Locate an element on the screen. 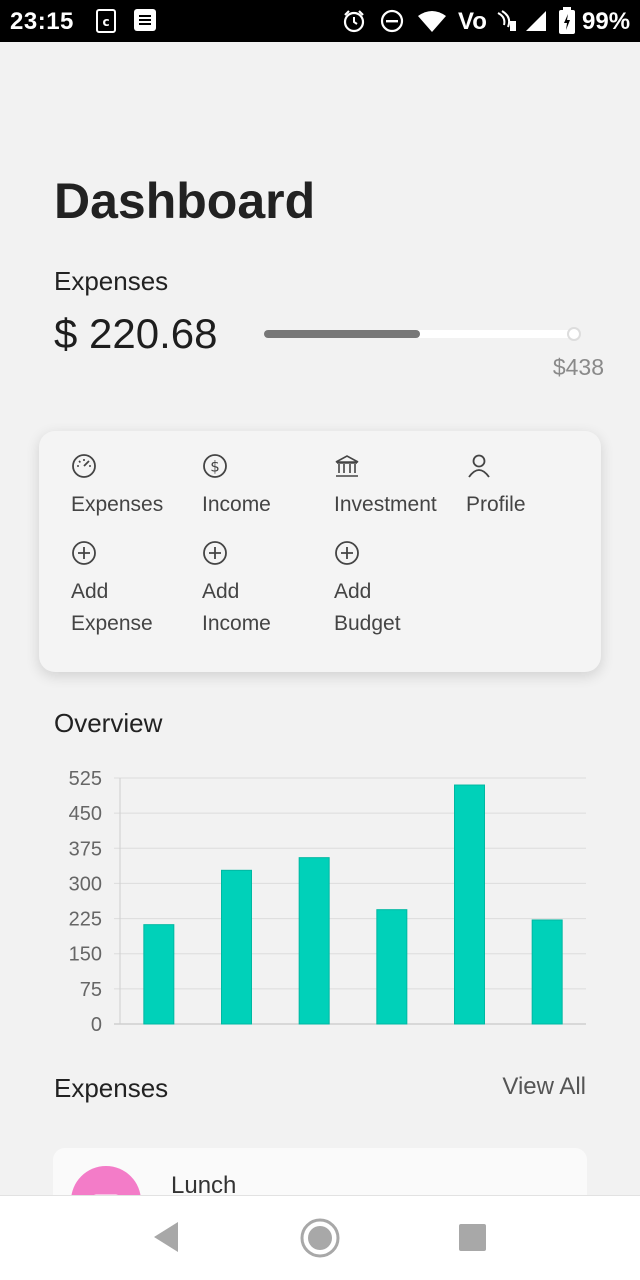  home-icon is located at coordinates (320, 1238).